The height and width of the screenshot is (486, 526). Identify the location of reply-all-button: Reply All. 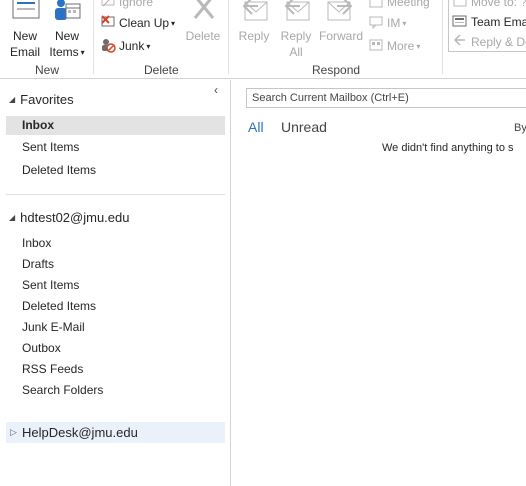
(296, 30).